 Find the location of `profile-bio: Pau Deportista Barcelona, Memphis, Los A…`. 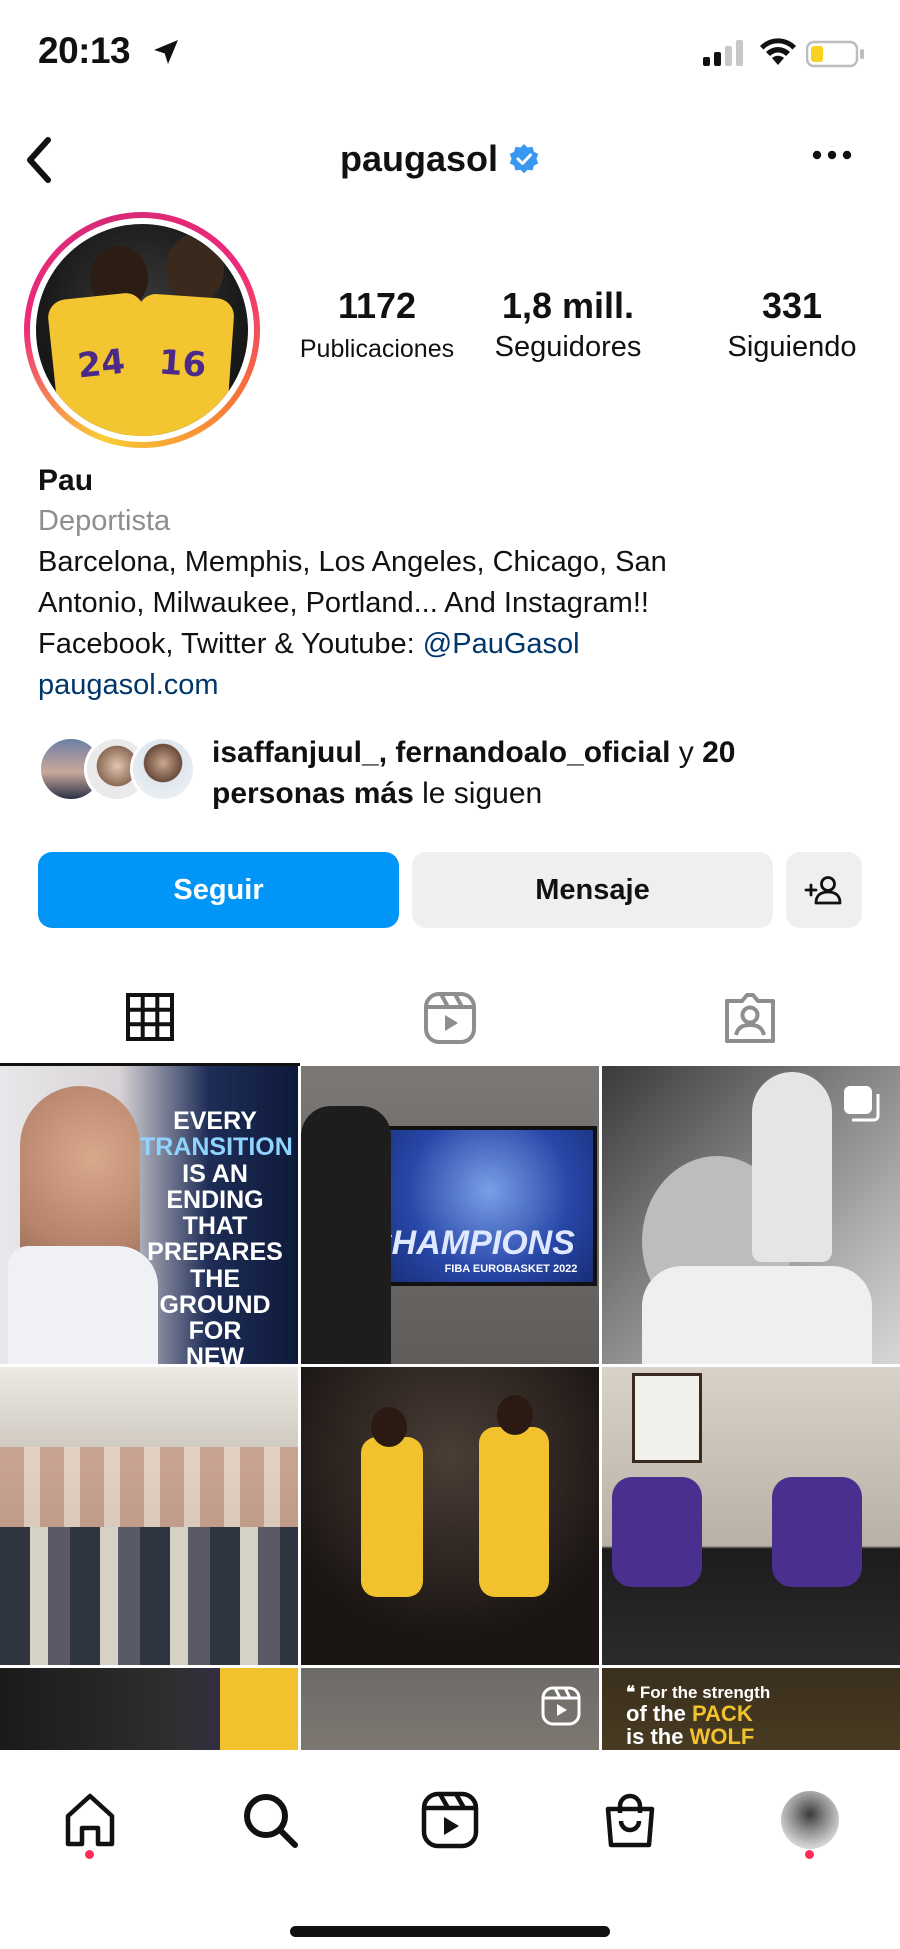

profile-bio: Pau Deportista Barcelona, Memphis, Los A… is located at coordinates (458, 583).